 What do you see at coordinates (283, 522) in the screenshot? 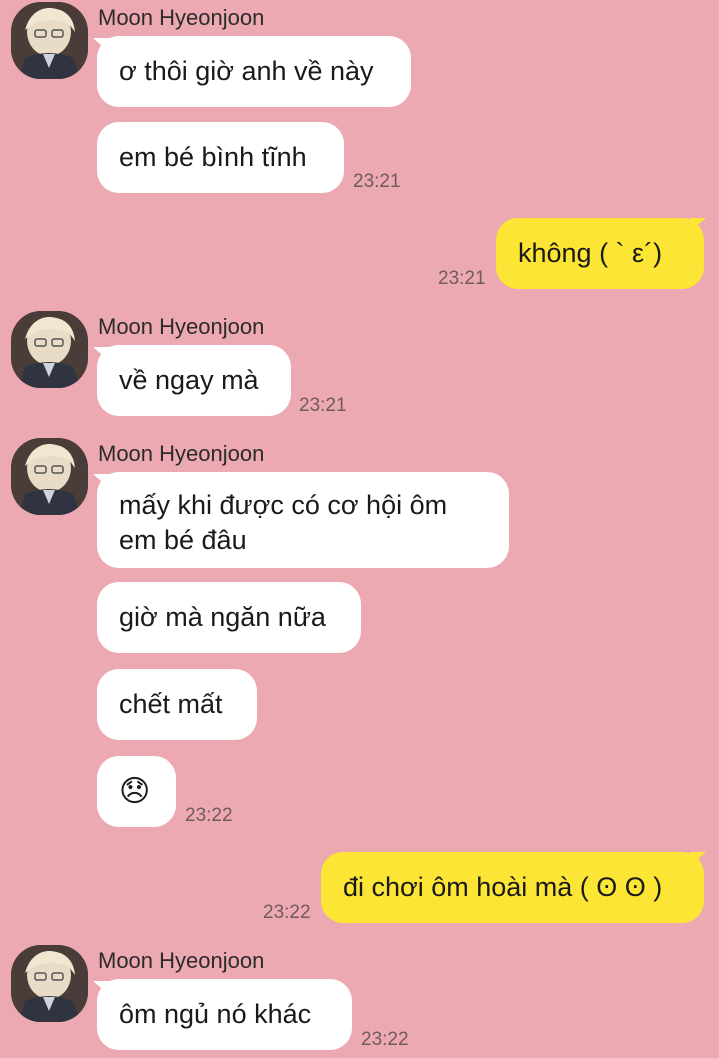
I see `message-text: mấy khi được có cơ hội ôm em bé đâu` at bounding box center [283, 522].